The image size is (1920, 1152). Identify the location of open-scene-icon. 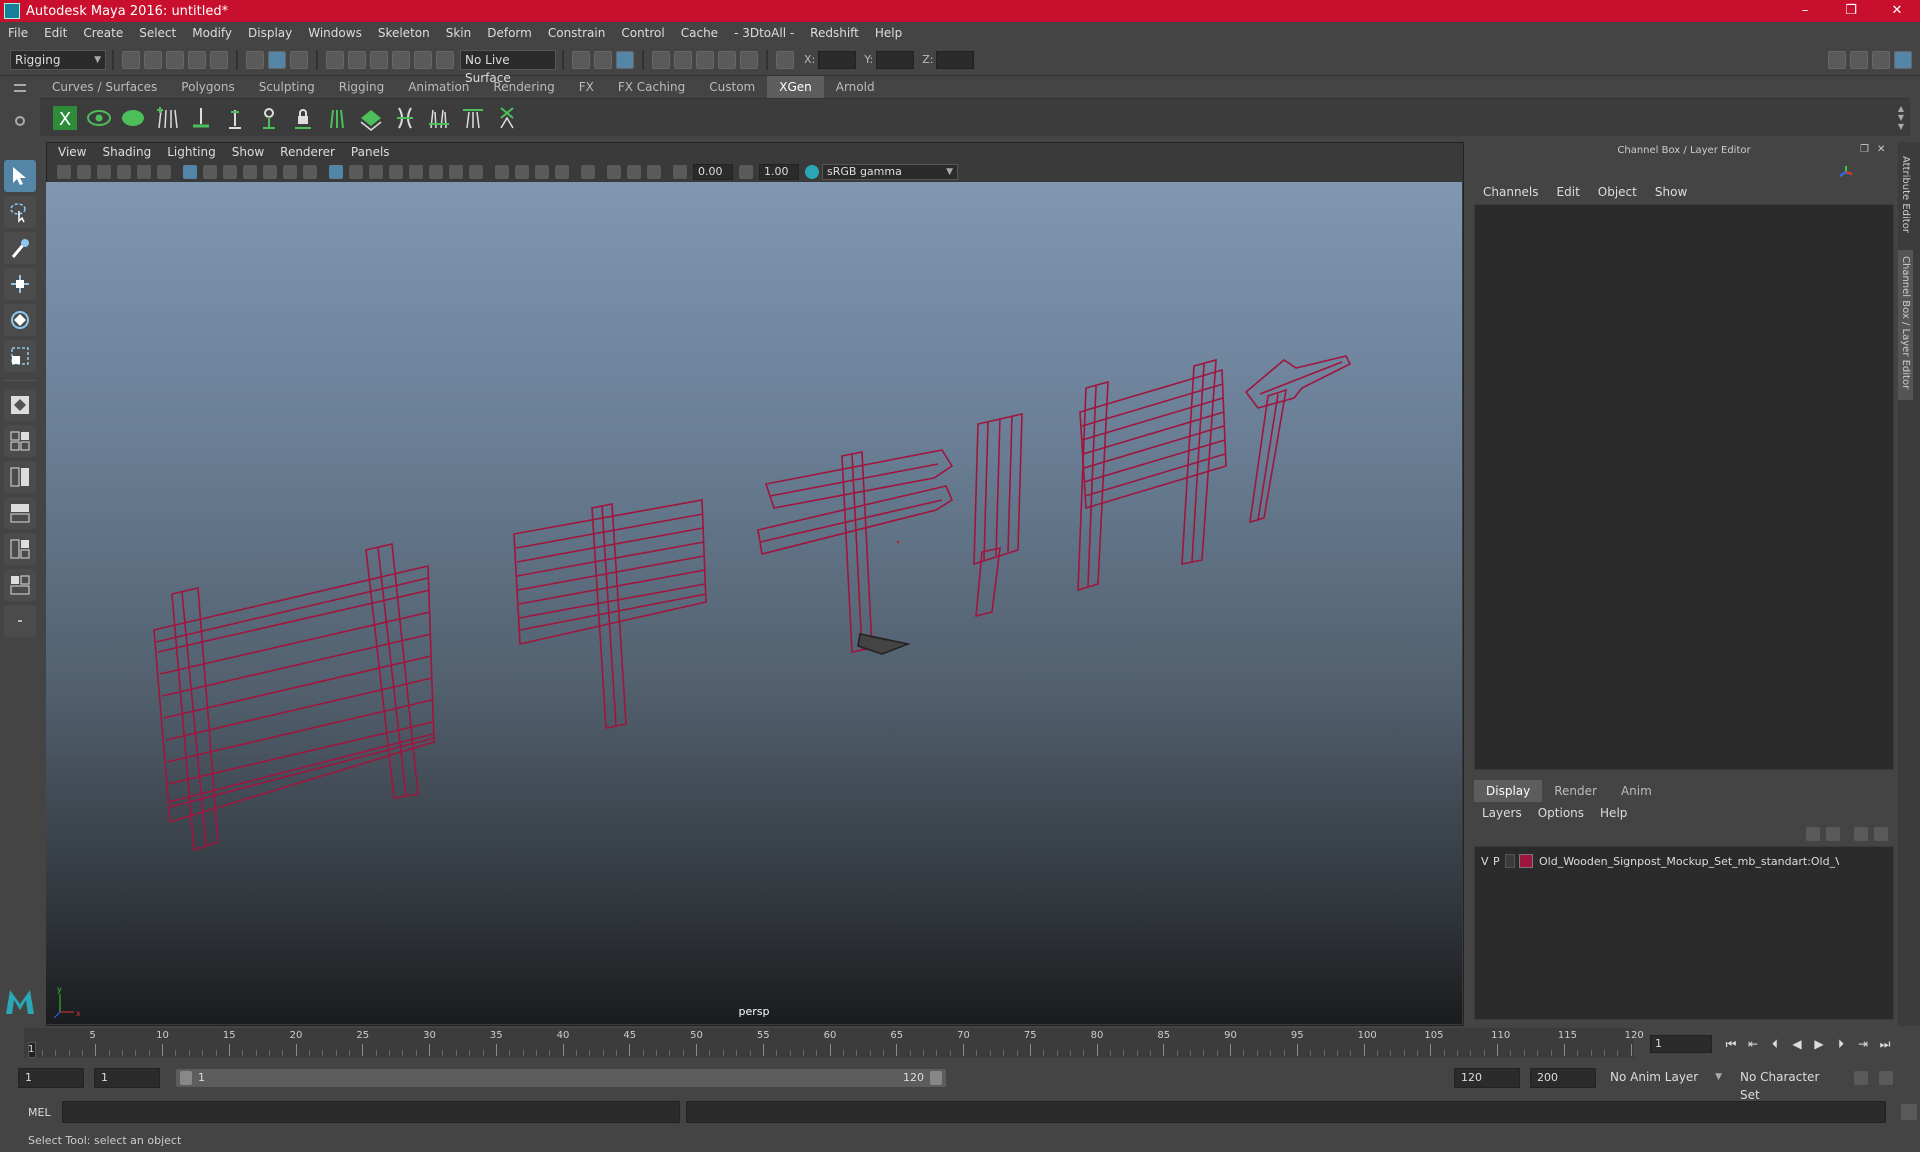
(153, 59).